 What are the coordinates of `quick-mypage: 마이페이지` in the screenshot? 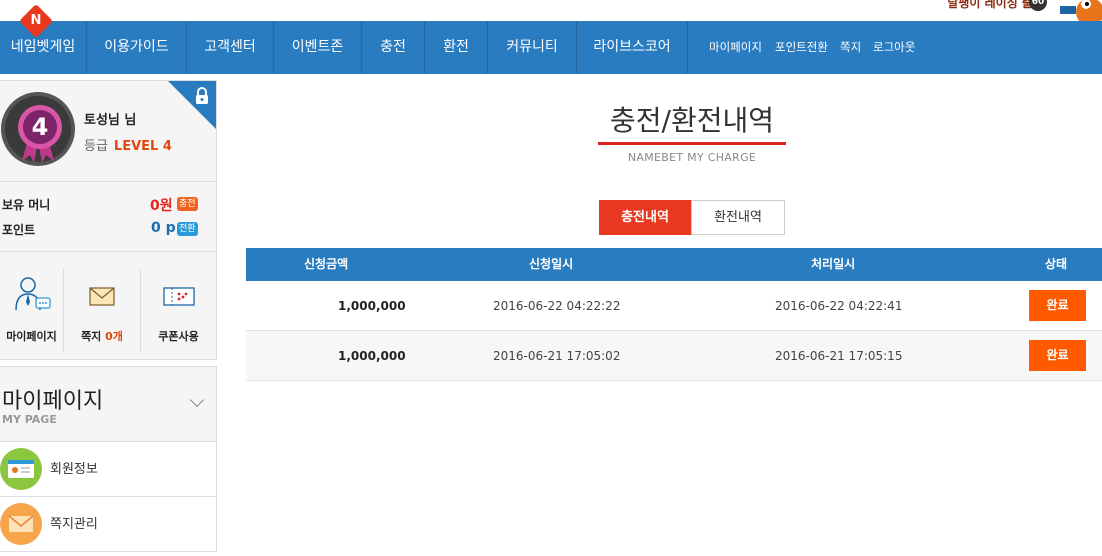 It's located at (31, 310).